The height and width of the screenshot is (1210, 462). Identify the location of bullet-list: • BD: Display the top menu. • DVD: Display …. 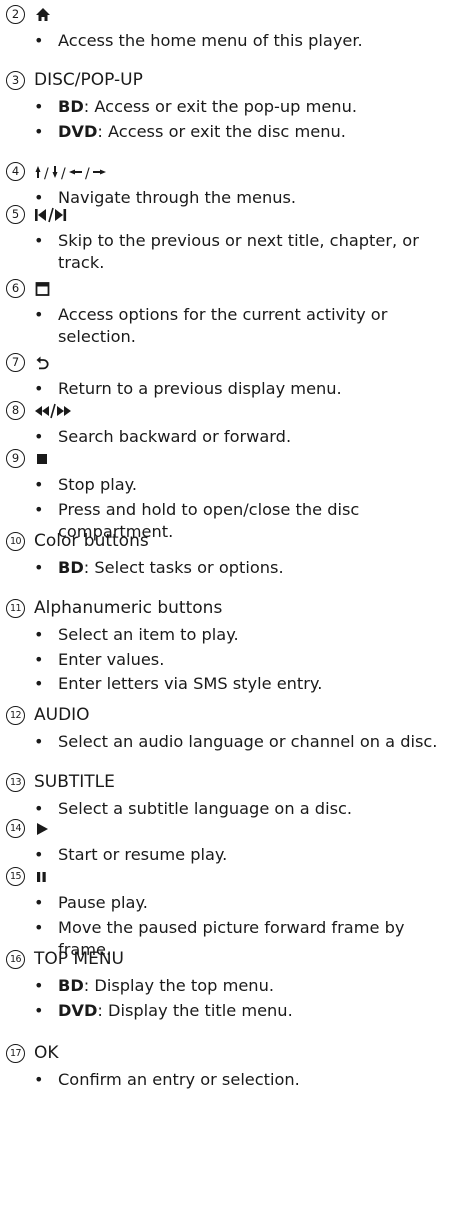
(231, 999).